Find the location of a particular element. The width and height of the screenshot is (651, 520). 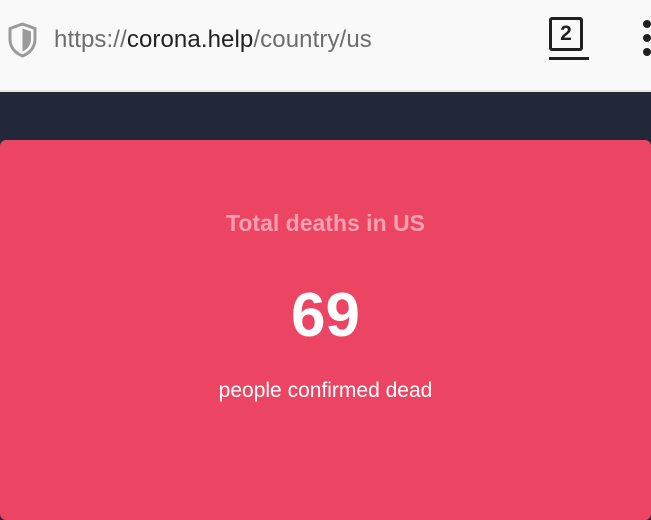

card-subtitle: people confirmed dead is located at coordinates (325, 390).